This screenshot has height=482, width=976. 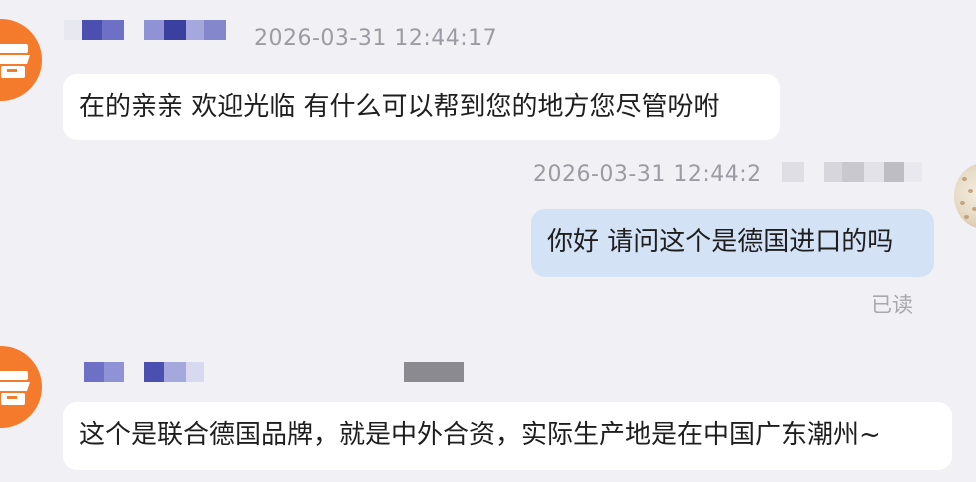 I want to click on blurred-timestamp, so click(x=434, y=372).